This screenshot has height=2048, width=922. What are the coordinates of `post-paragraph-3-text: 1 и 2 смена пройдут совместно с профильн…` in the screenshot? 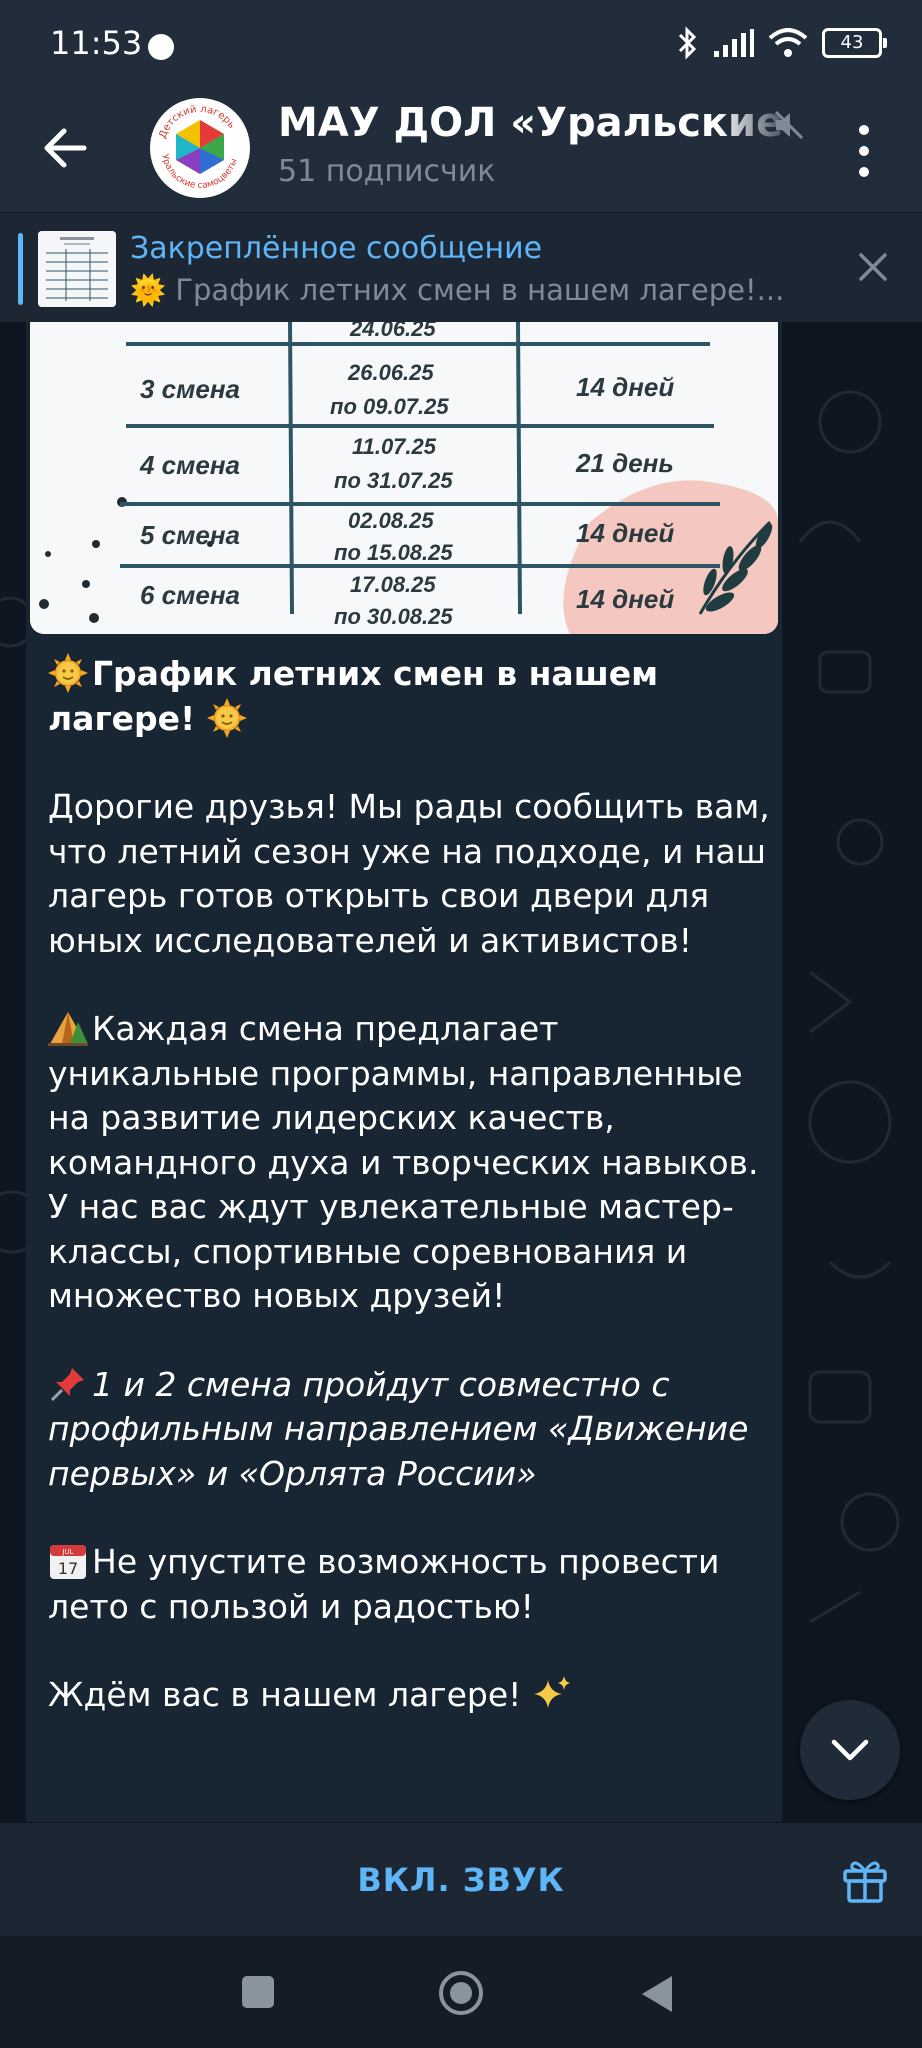 It's located at (398, 1428).